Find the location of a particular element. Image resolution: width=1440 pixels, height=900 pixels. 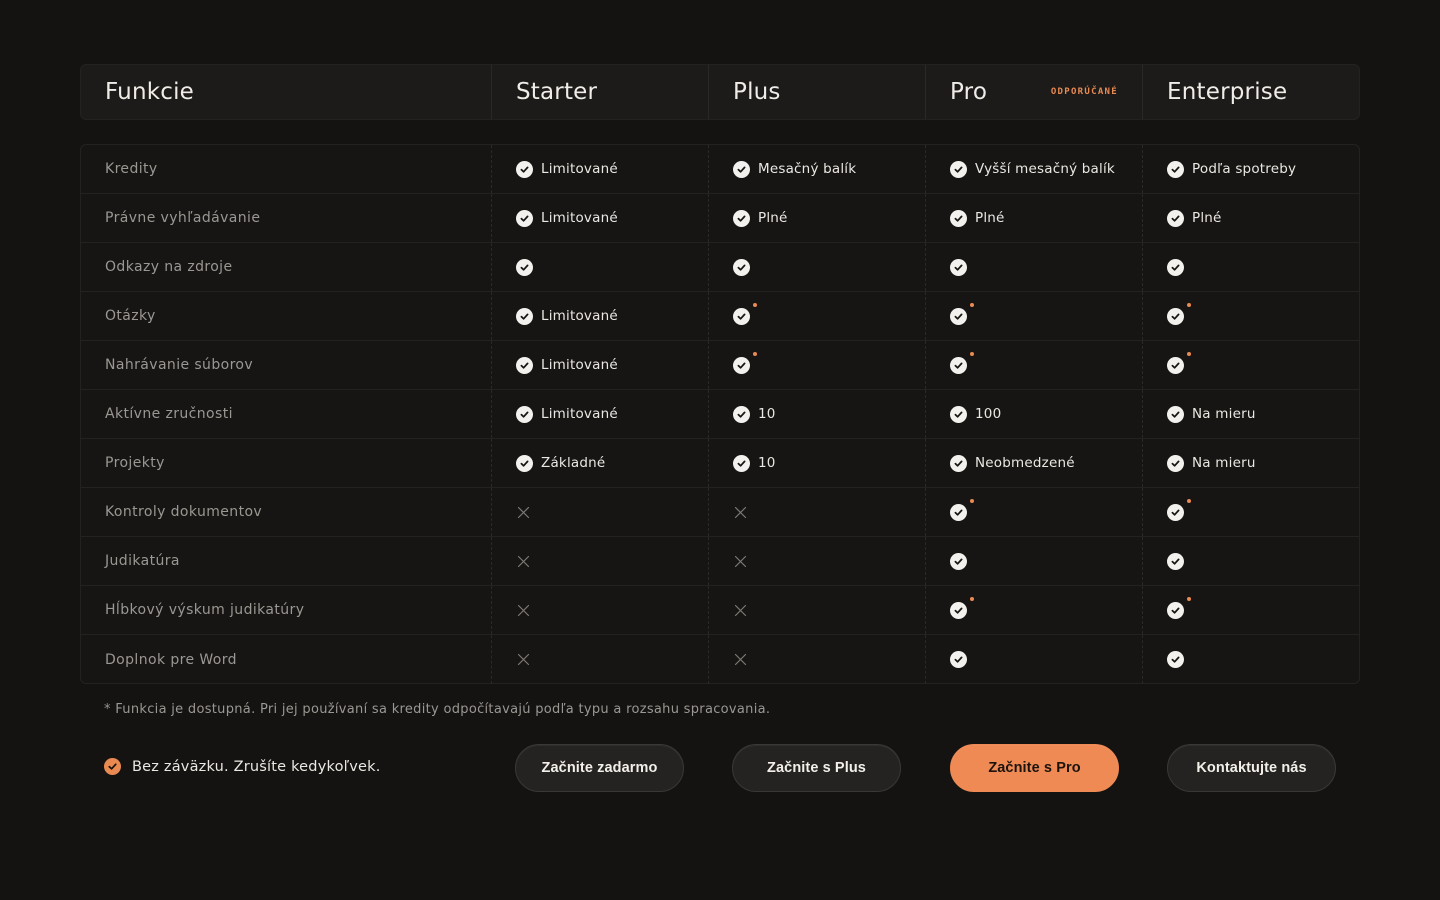

cell-pro: 100 is located at coordinates (1033, 414).